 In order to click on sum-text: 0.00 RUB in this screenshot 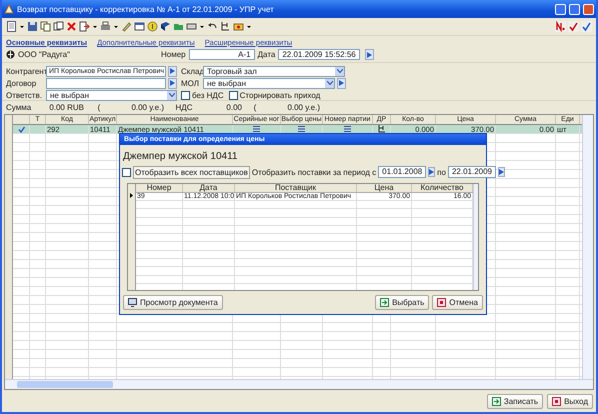, I will do `click(66, 107)`.